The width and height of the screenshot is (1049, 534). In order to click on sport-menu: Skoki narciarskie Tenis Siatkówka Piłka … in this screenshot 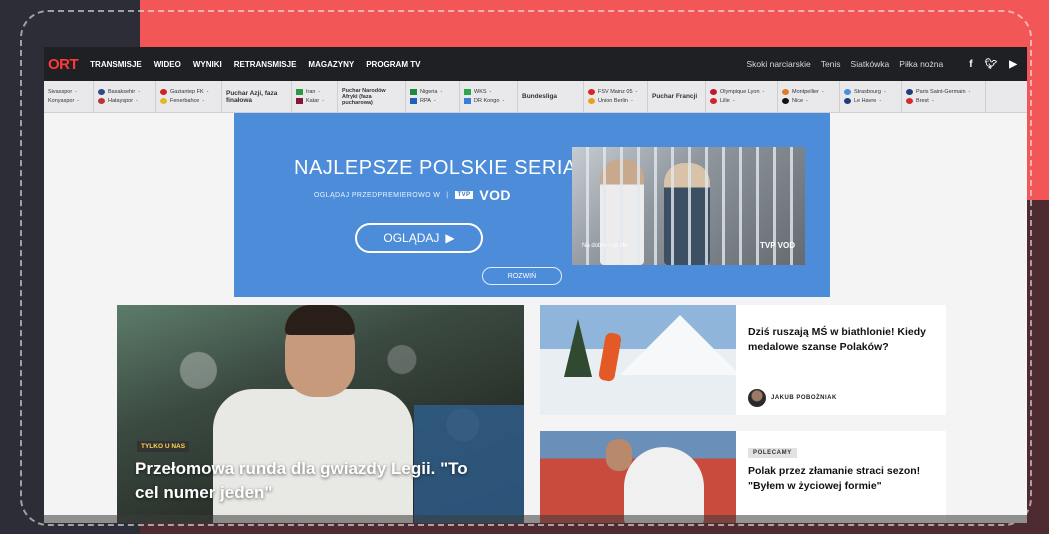, I will do `click(844, 64)`.